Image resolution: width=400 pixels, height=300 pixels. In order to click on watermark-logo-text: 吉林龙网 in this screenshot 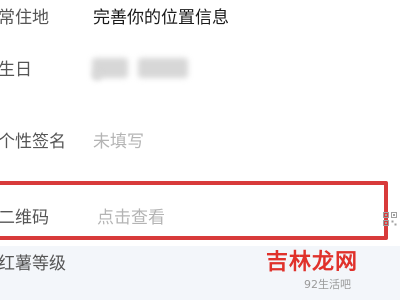, I will do `click(312, 262)`.